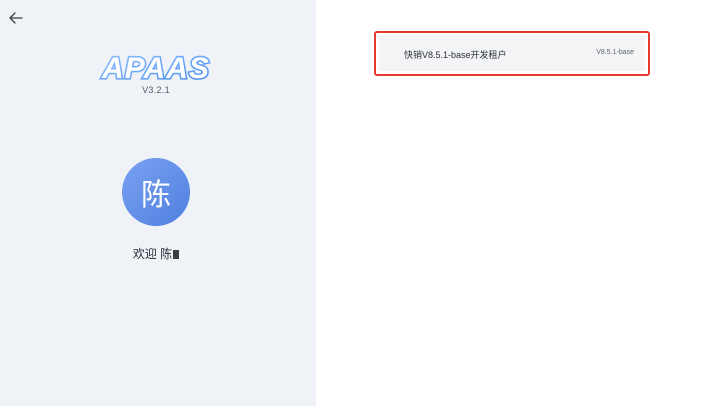 The height and width of the screenshot is (406, 708). I want to click on welcome-text: 欢迎 陈, so click(152, 254).